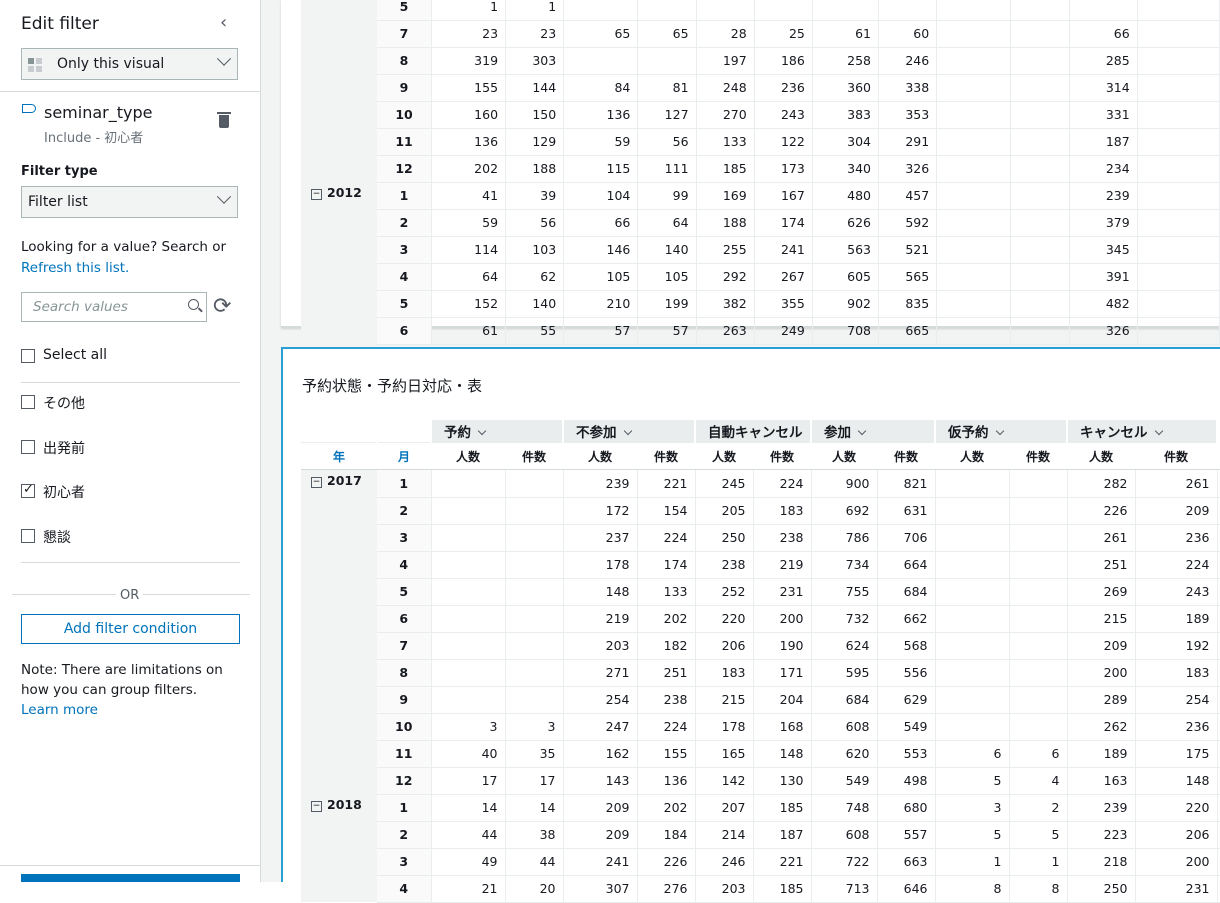  What do you see at coordinates (1142, 431) in the screenshot?
I see `group-header: キャンセル` at bounding box center [1142, 431].